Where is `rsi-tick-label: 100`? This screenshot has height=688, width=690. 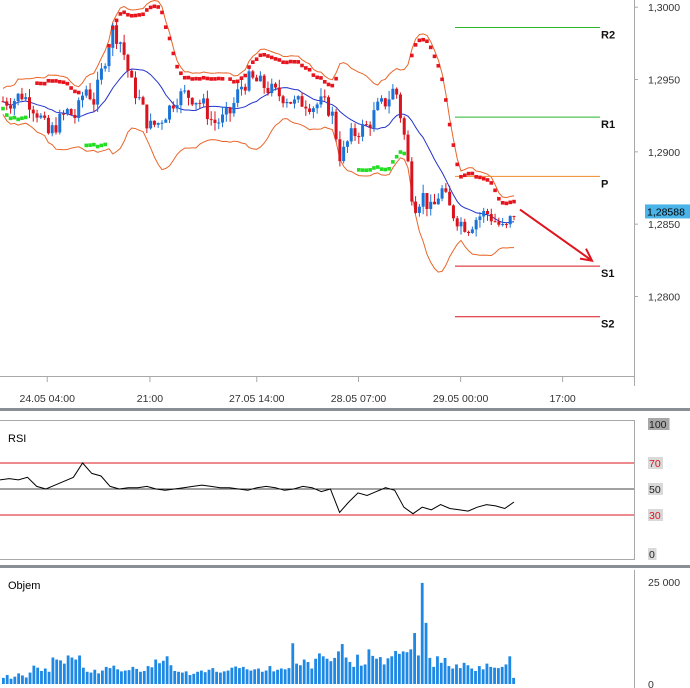
rsi-tick-label: 100 is located at coordinates (658, 425).